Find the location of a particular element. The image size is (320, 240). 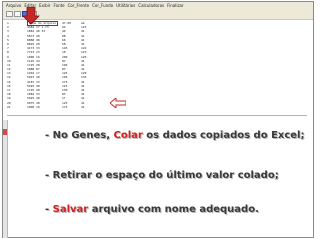

table-cell: 1000 16 is located at coordinates (33, 106).